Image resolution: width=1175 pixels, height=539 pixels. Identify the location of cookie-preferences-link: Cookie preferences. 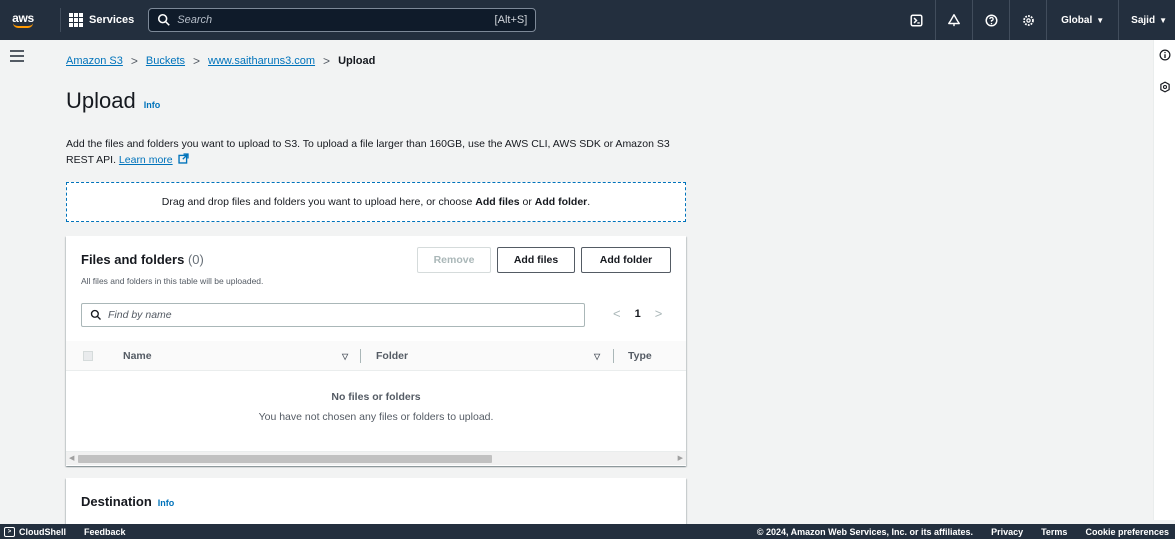
(1127, 532).